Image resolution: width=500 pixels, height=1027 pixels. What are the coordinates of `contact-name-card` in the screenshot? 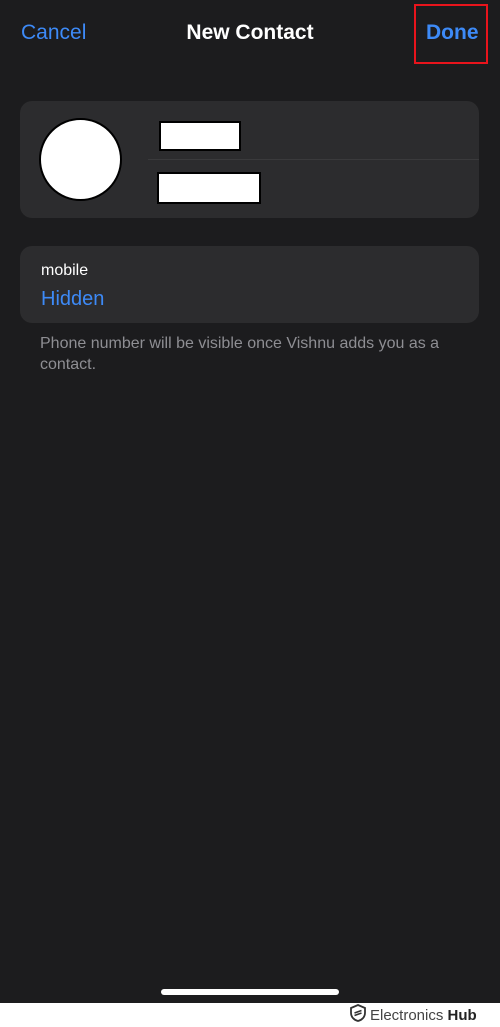 It's located at (249, 159).